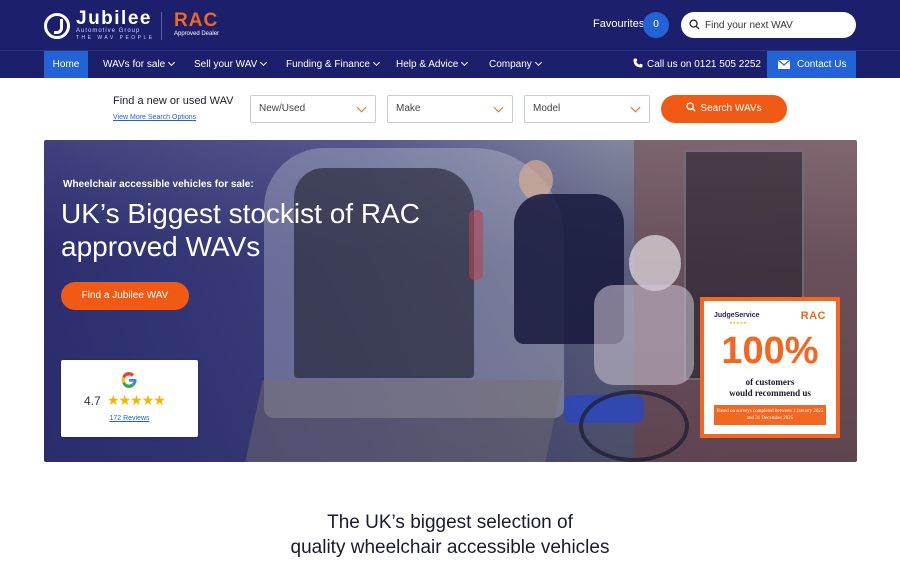  Describe the element at coordinates (129, 418) in the screenshot. I see `reviews-count-link: 172 Reviews` at that location.